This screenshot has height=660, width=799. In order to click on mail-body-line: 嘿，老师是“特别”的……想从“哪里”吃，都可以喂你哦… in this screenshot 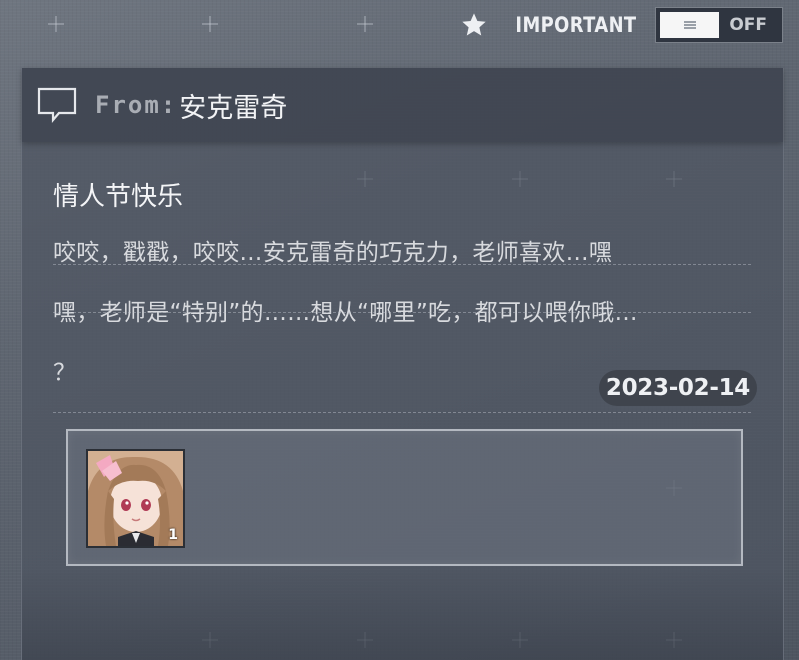, I will do `click(345, 313)`.